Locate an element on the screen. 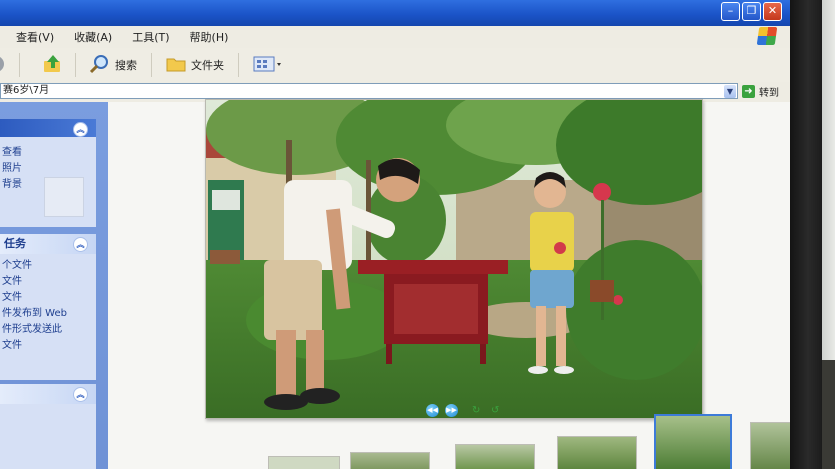 This screenshot has width=835, height=469. search-label: 搜索 is located at coordinates (126, 65).